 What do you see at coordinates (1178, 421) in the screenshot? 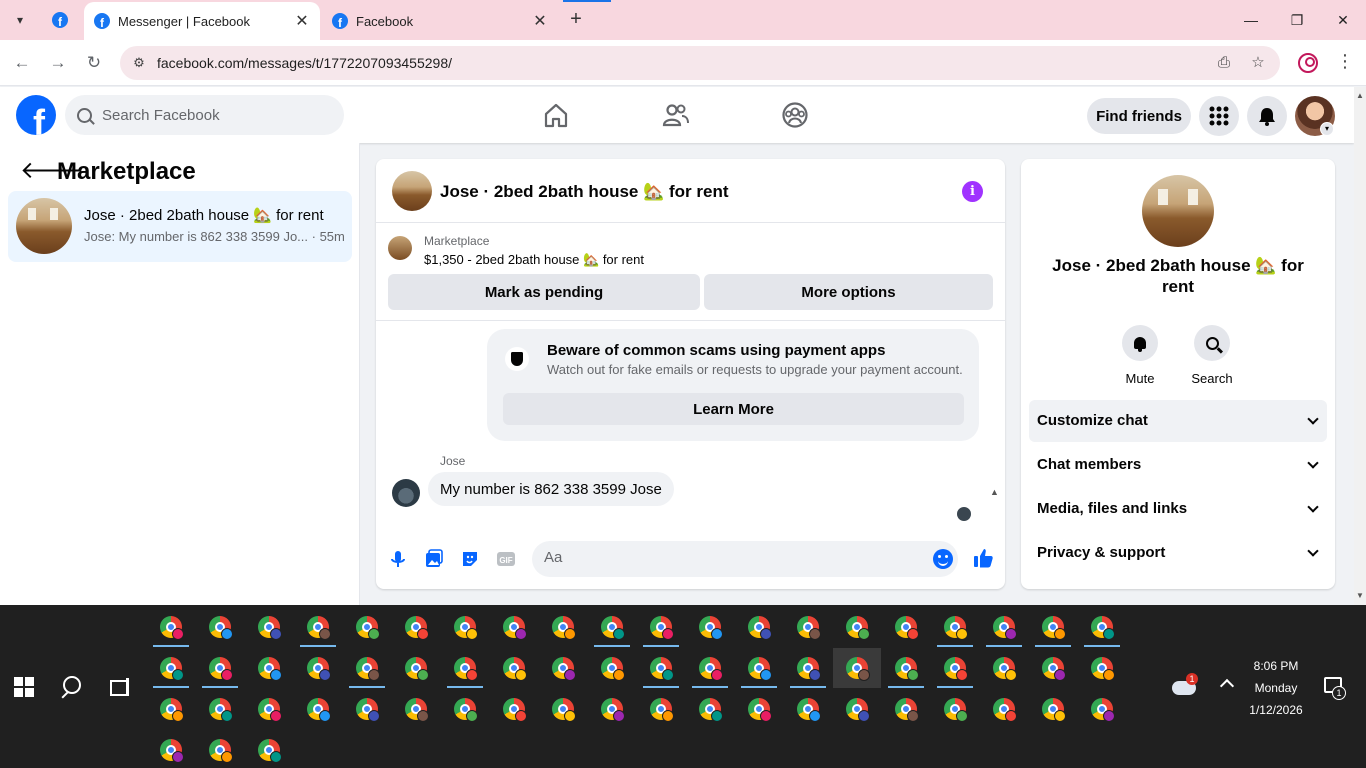
I see `section-customize-chat: Customize chat` at bounding box center [1178, 421].